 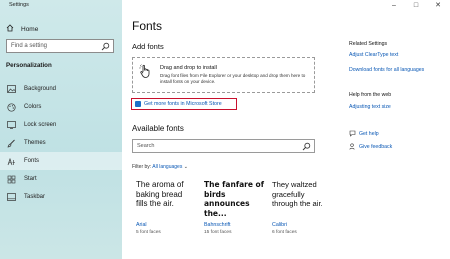 I want to click on help-icon, so click(x=352, y=133).